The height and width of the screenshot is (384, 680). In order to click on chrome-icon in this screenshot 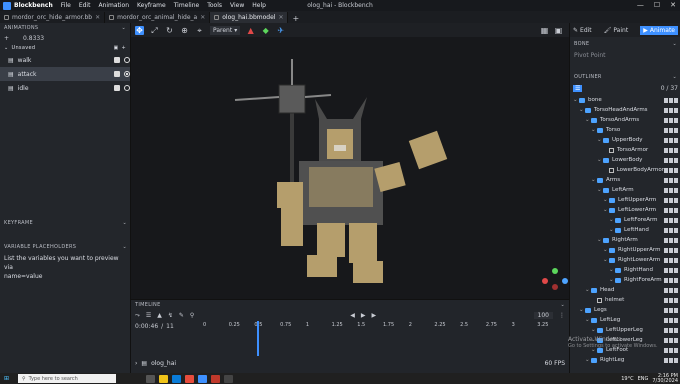, I will do `click(189, 378)`.